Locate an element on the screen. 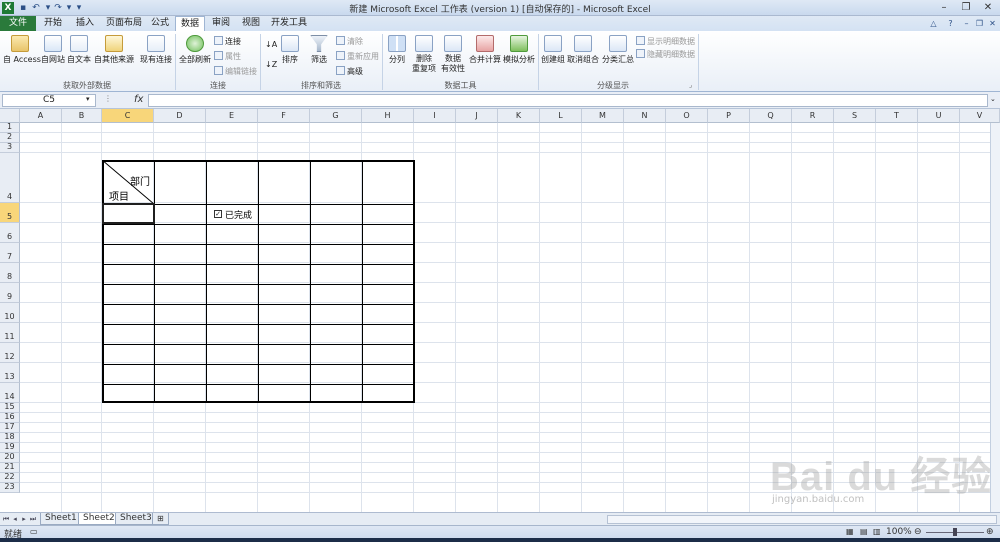  column-header-d: D is located at coordinates (180, 116).